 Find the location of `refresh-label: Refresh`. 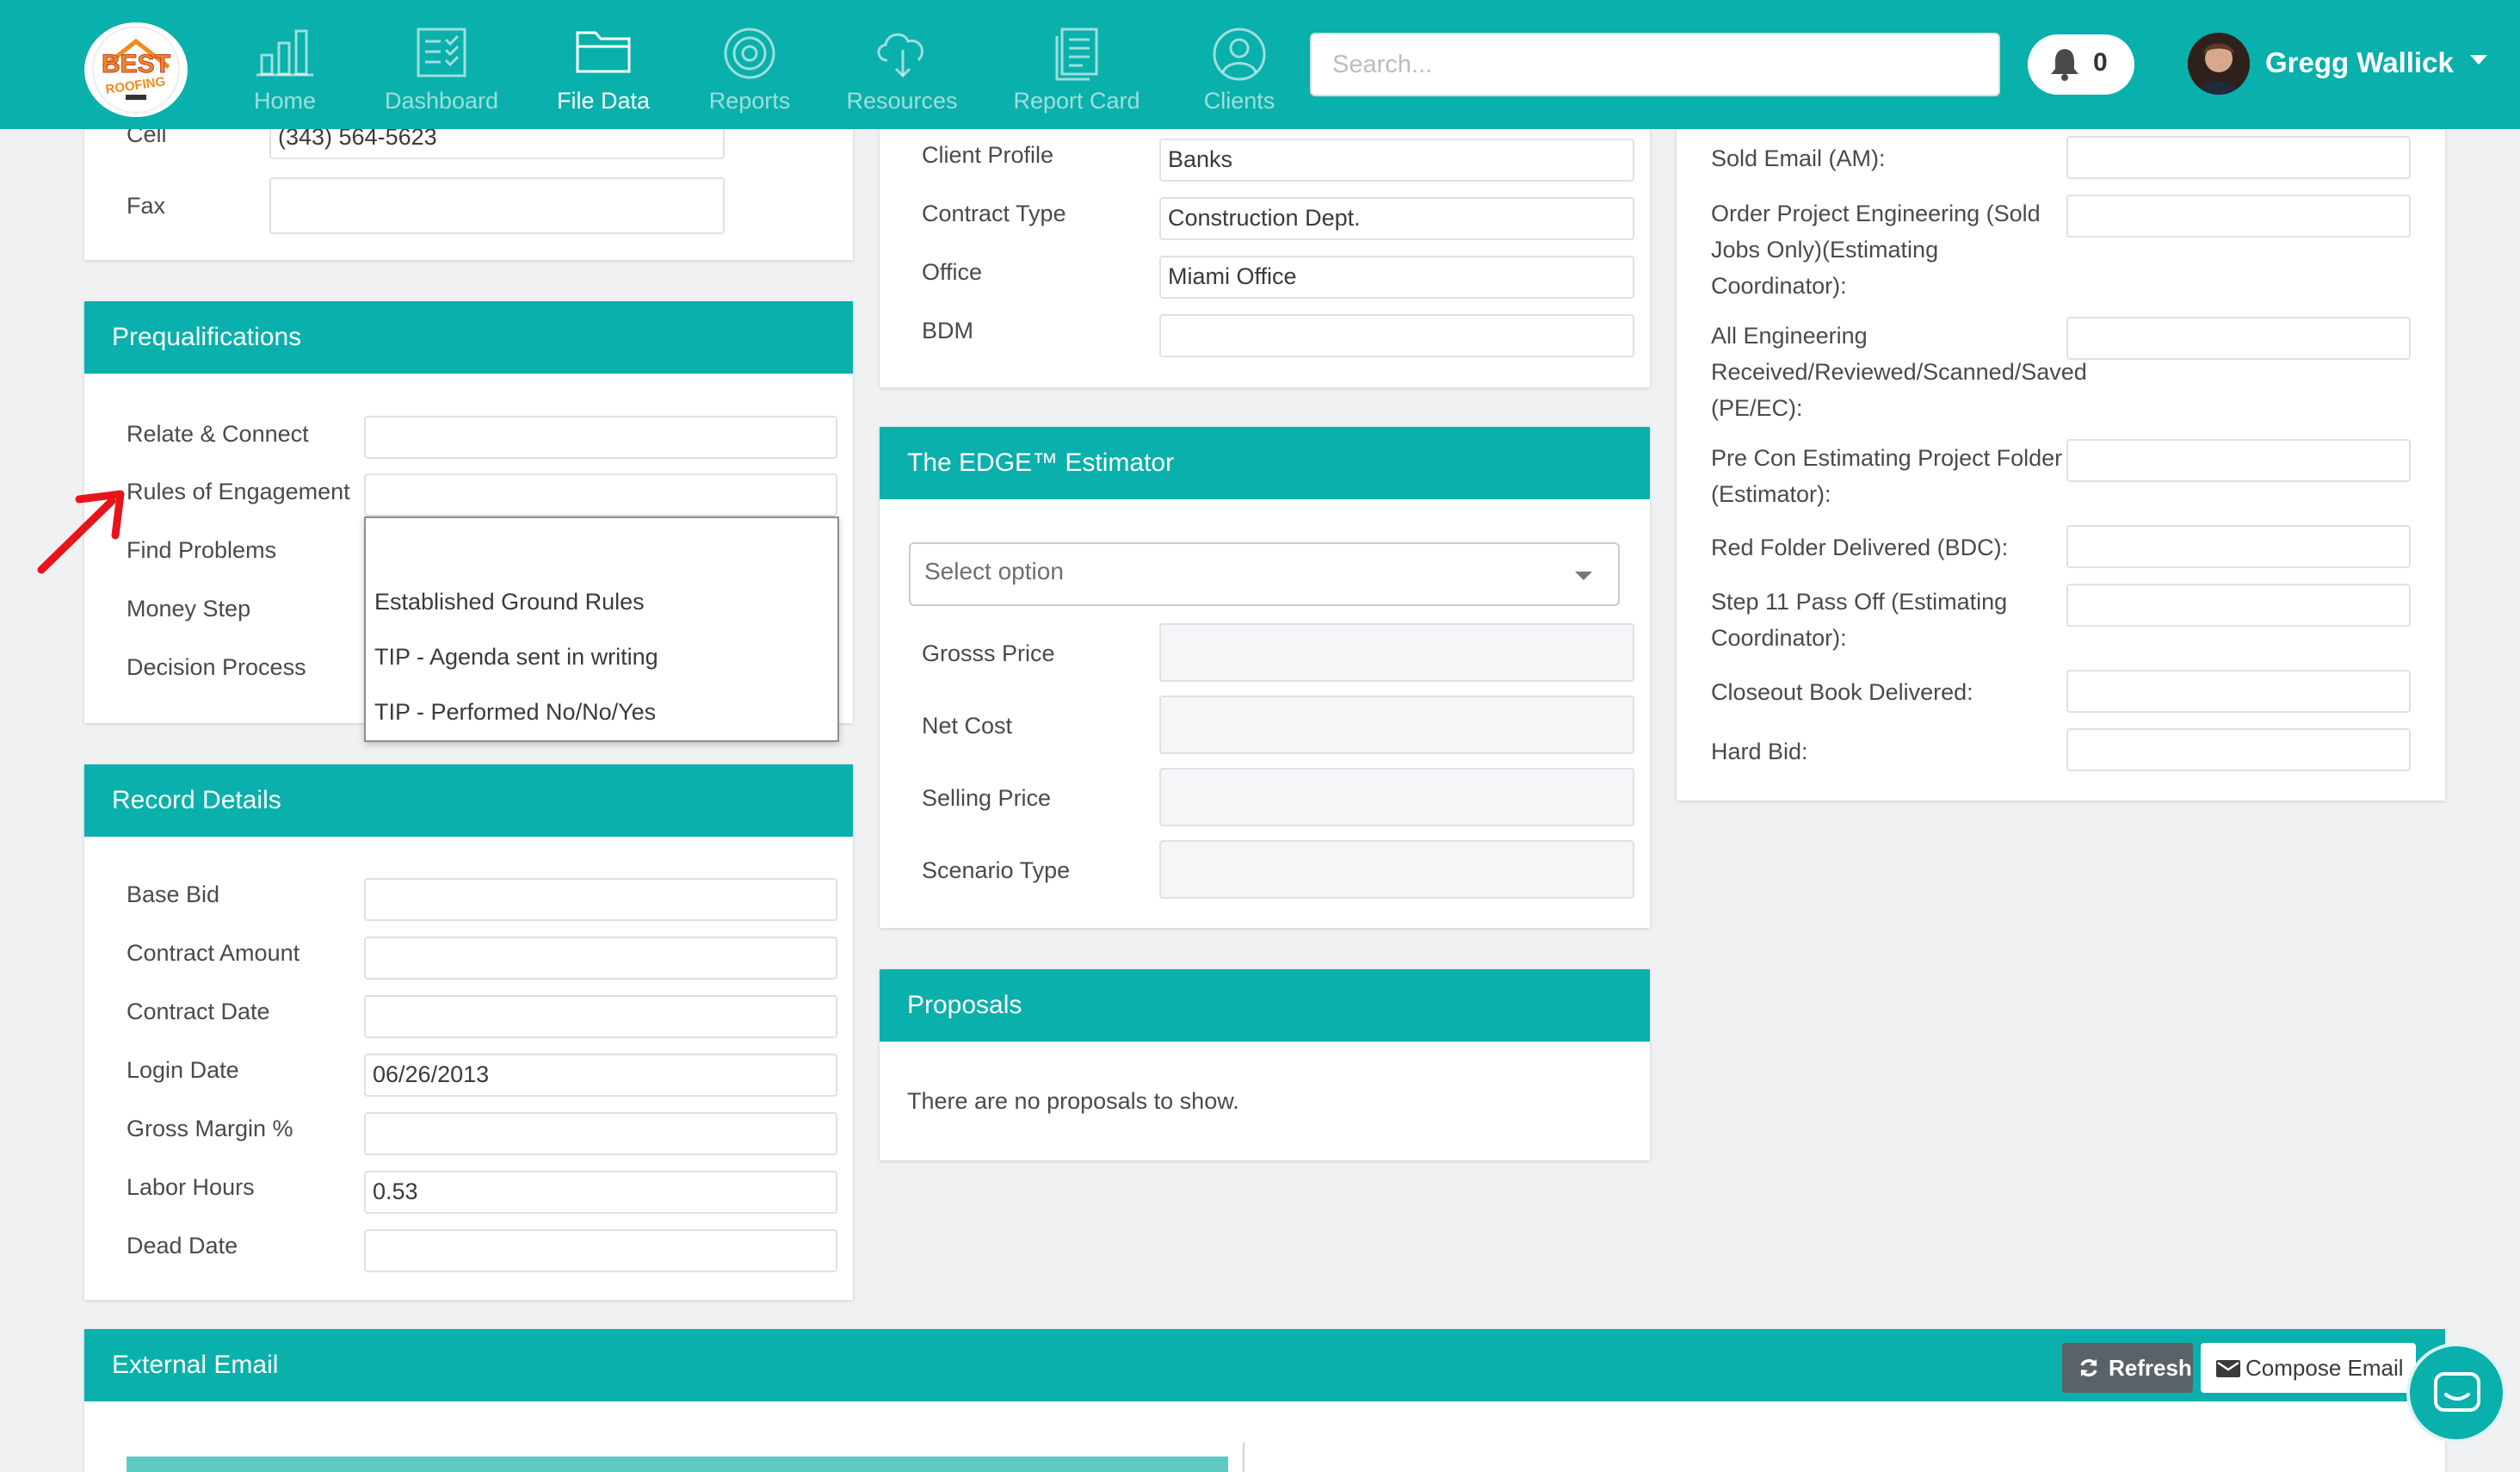

refresh-label: Refresh is located at coordinates (2150, 1368).